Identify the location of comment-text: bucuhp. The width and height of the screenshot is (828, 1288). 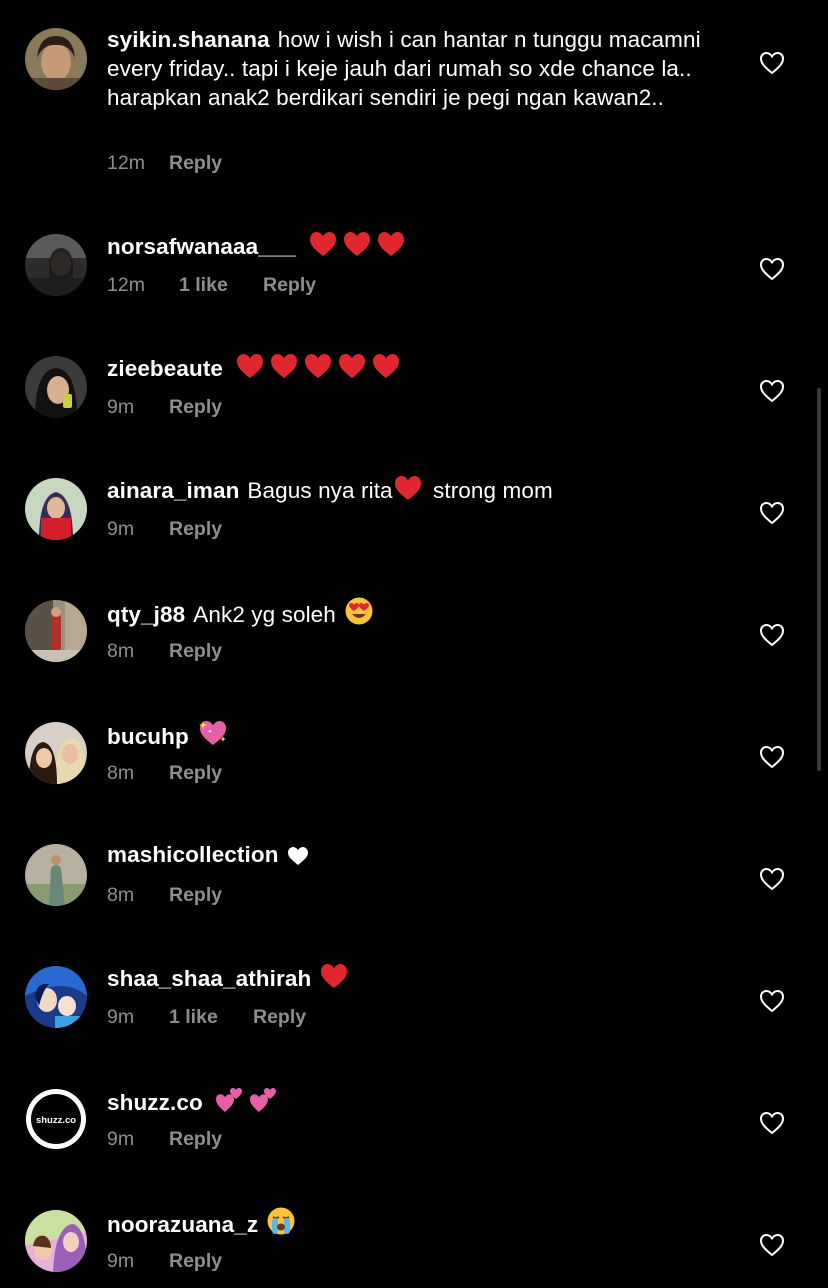
(407, 736).